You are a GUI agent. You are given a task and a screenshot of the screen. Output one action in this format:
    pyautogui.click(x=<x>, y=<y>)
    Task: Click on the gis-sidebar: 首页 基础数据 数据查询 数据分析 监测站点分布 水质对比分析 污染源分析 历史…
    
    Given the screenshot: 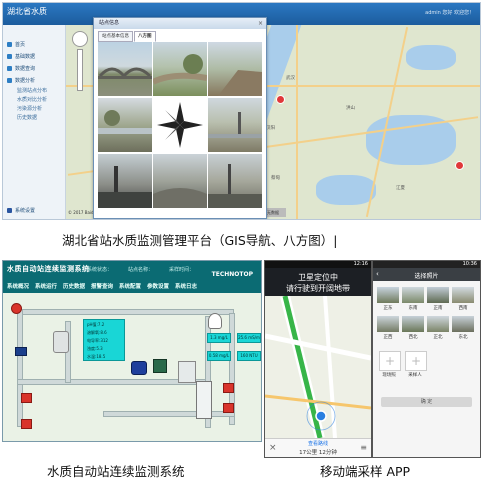 What is the action you would take?
    pyautogui.click(x=34, y=122)
    